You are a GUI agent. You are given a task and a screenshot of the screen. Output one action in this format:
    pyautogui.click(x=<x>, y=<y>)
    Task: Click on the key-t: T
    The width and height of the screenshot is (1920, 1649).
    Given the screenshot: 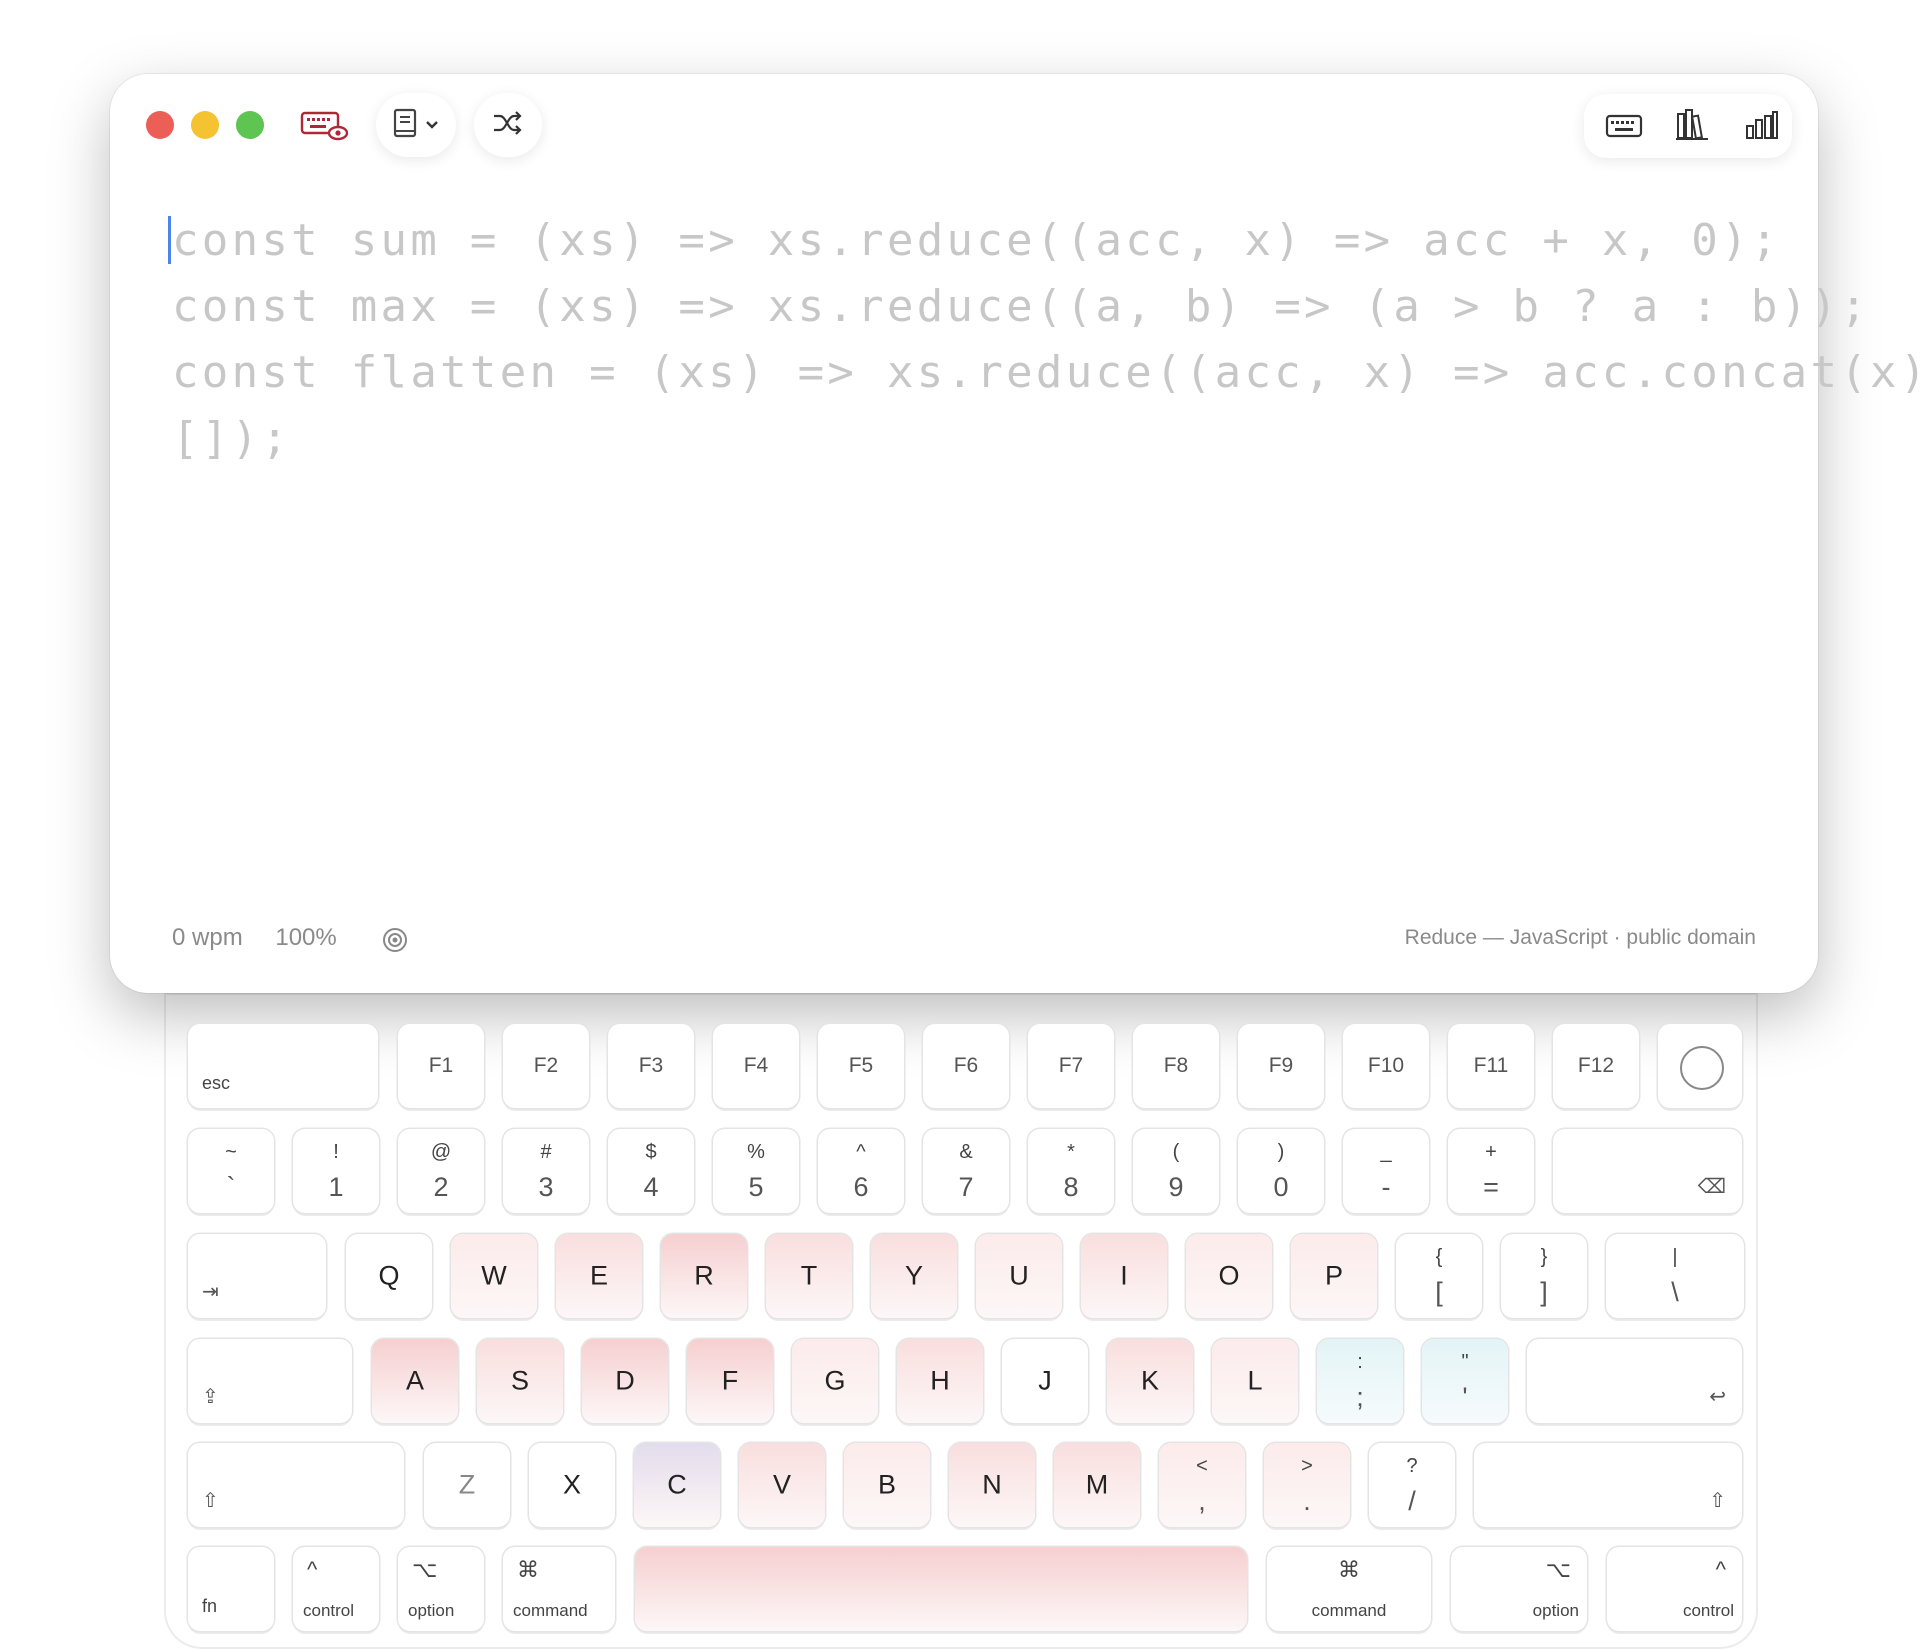 What is the action you would take?
    pyautogui.click(x=809, y=1276)
    